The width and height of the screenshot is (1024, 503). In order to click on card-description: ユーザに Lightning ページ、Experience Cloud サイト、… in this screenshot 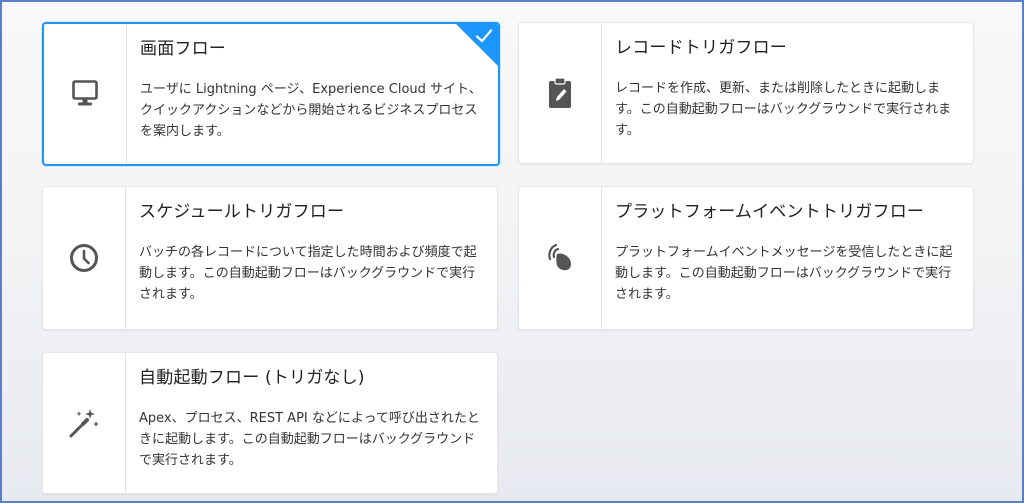, I will do `click(311, 110)`.